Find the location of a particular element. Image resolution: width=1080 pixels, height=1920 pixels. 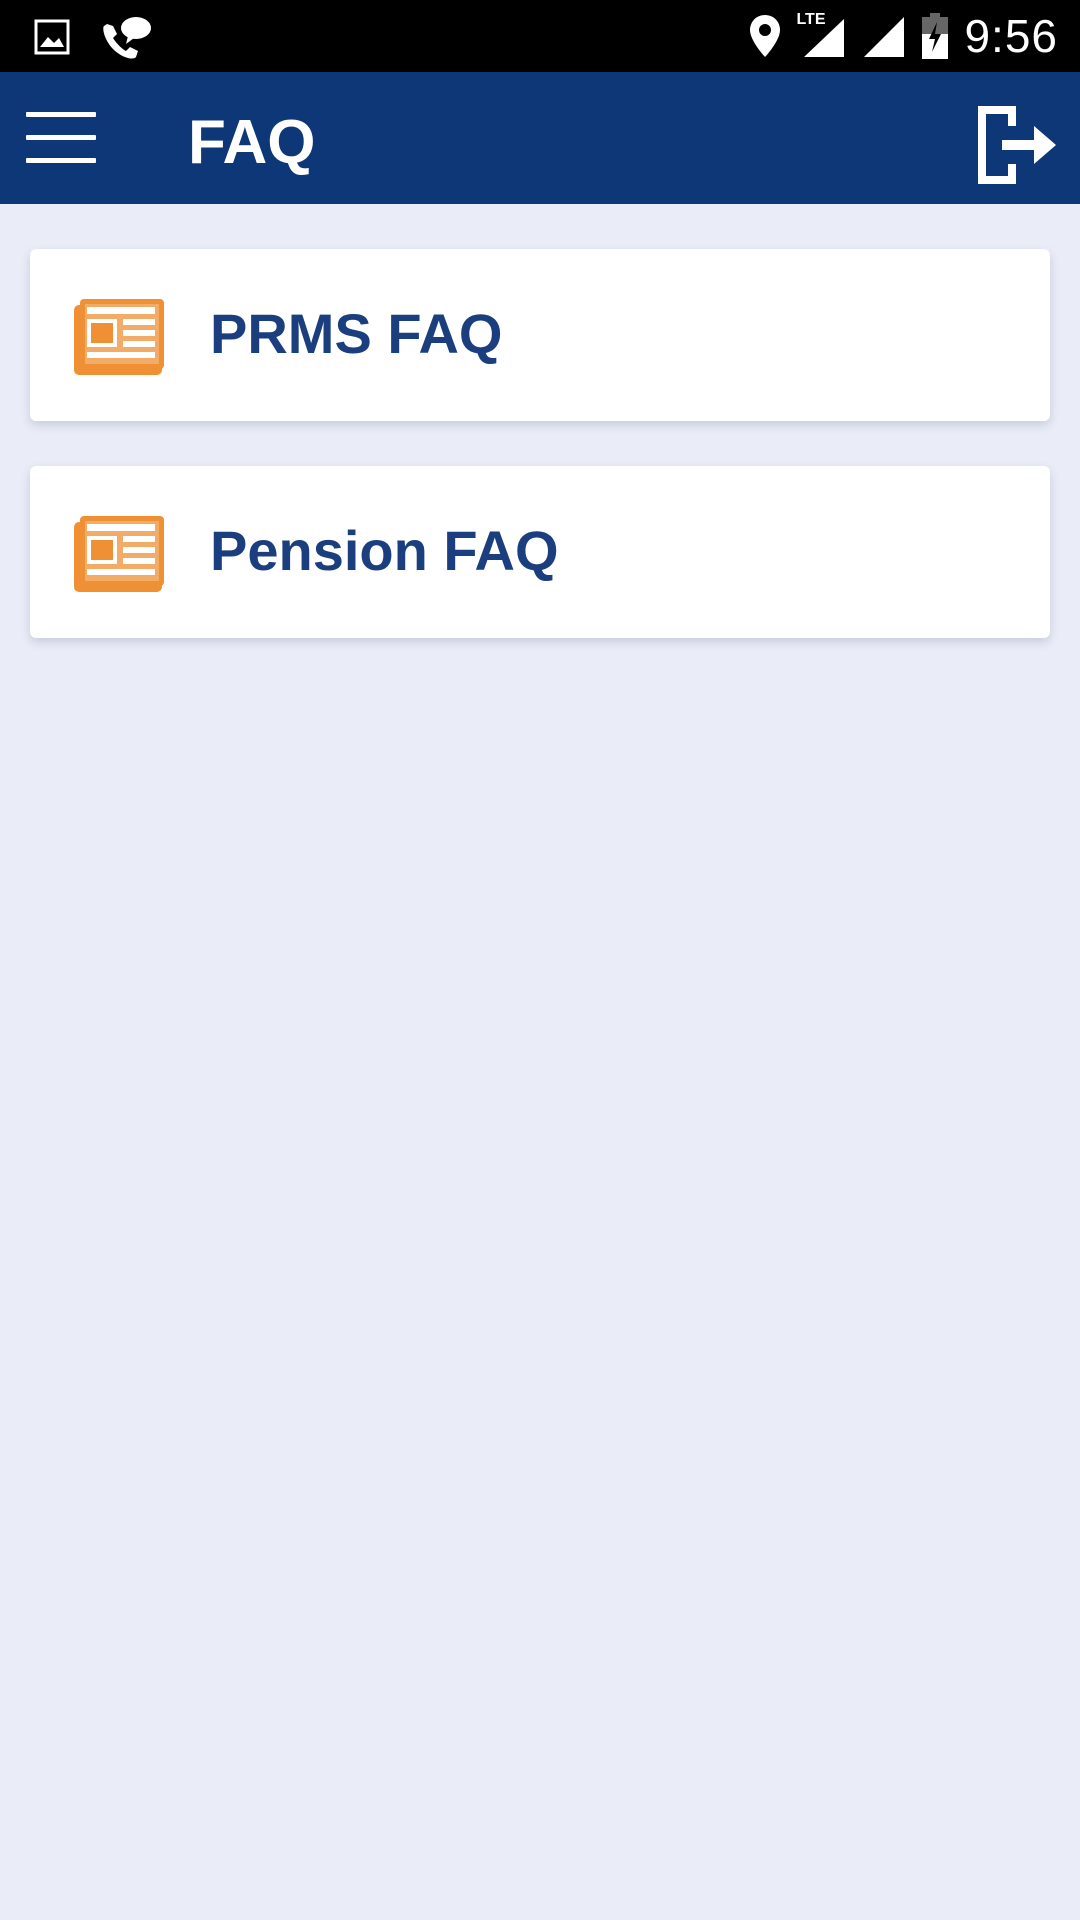

lte-signal-icon: LTE is located at coordinates (821, 35).